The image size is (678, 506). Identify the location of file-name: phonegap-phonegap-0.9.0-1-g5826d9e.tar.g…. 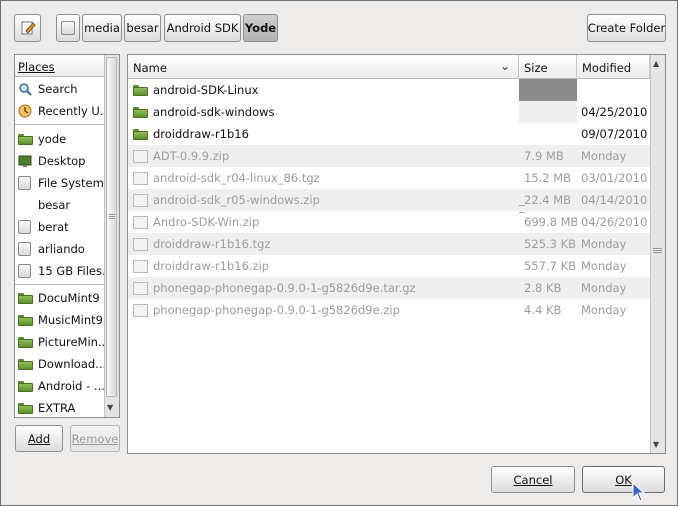
(284, 288).